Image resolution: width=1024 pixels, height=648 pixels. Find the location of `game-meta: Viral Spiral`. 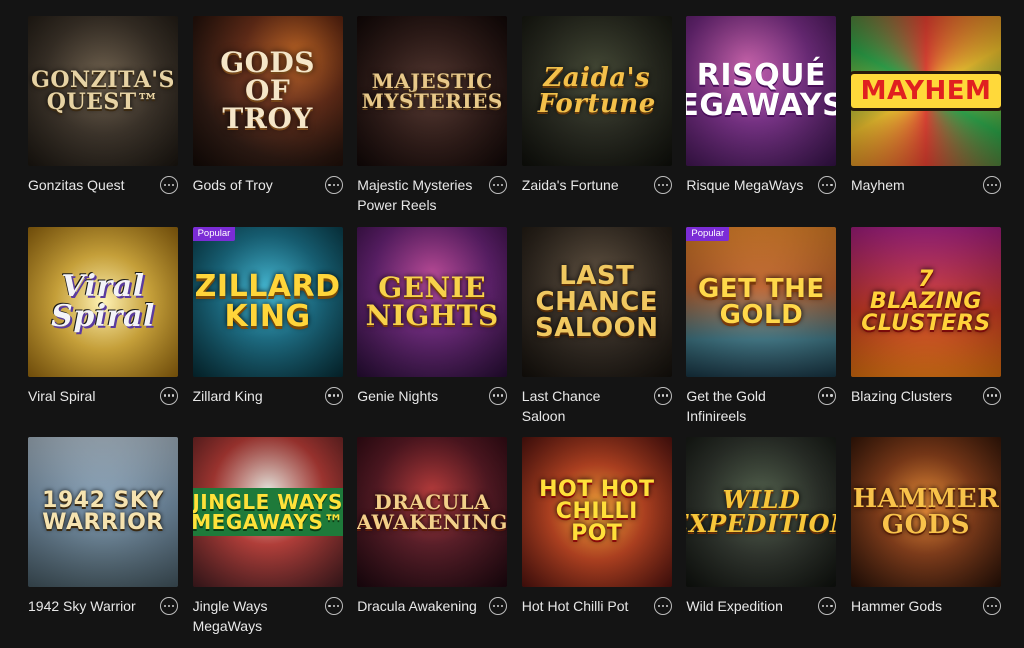

game-meta: Viral Spiral is located at coordinates (103, 396).